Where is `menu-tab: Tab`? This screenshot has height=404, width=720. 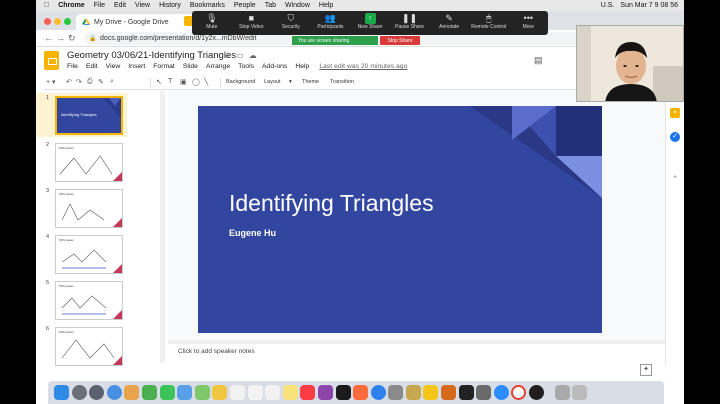
menu-tab: Tab is located at coordinates (270, 5).